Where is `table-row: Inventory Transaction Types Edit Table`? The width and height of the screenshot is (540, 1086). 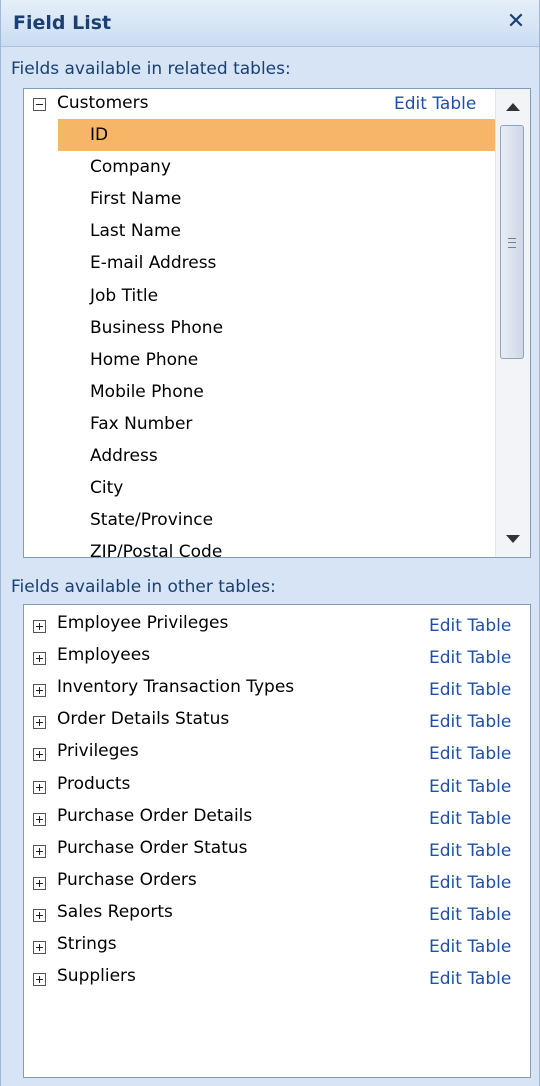
table-row: Inventory Transaction Types Edit Table is located at coordinates (277, 689).